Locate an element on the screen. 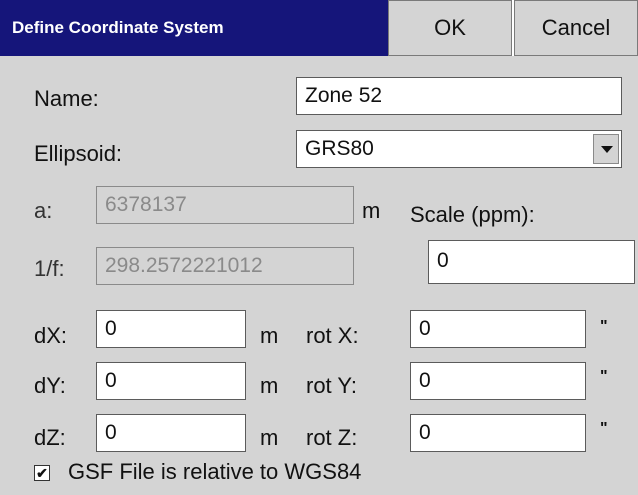 The width and height of the screenshot is (638, 495). rot-z-field: 0 is located at coordinates (498, 433).